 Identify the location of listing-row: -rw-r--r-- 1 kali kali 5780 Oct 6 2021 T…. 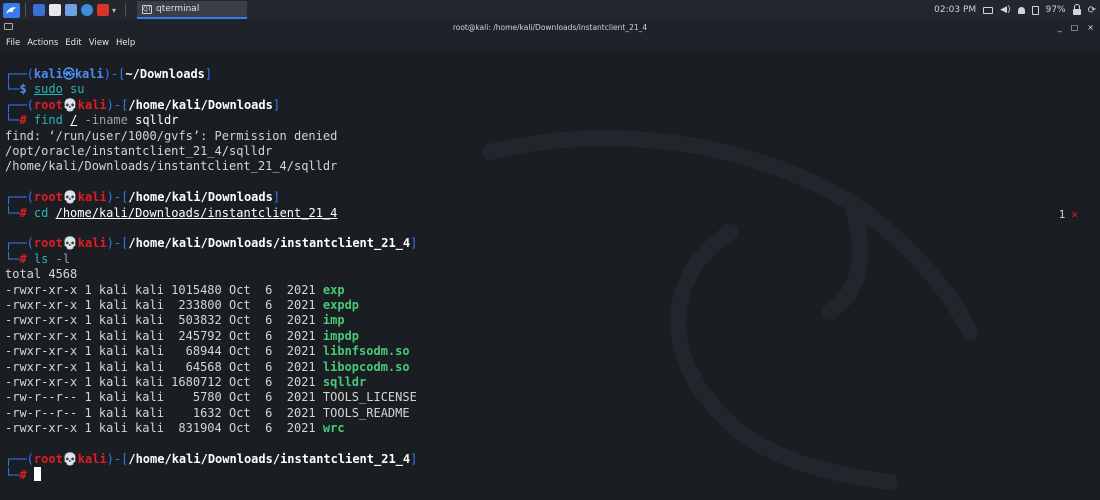
(211, 397).